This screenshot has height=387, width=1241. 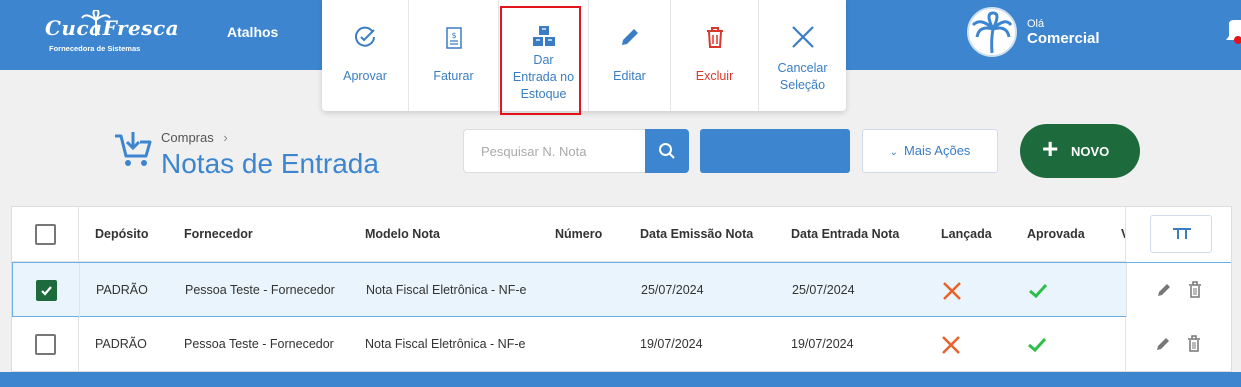 What do you see at coordinates (715, 55) in the screenshot?
I see `delete-button: Excluir` at bounding box center [715, 55].